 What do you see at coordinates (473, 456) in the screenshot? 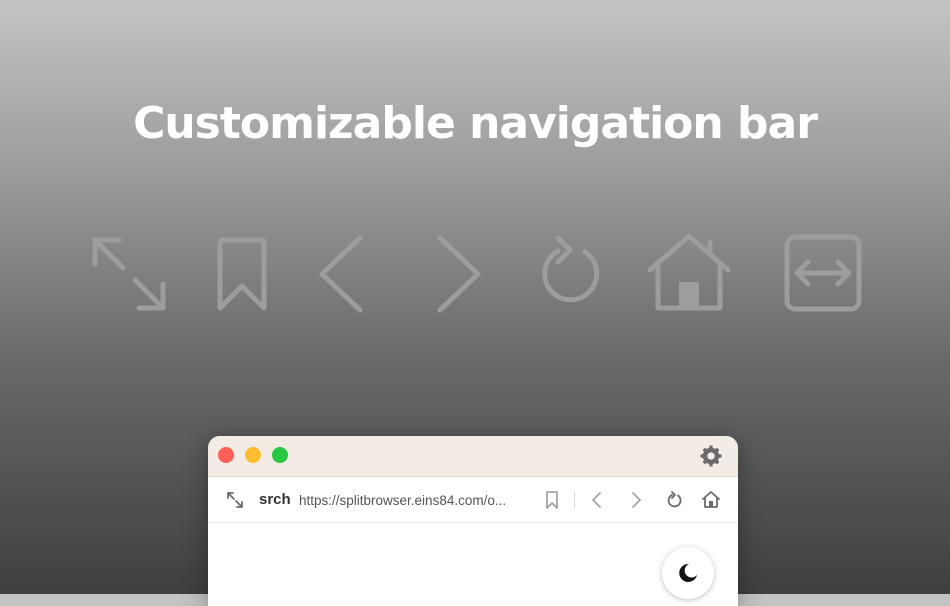
I see `title-bar` at bounding box center [473, 456].